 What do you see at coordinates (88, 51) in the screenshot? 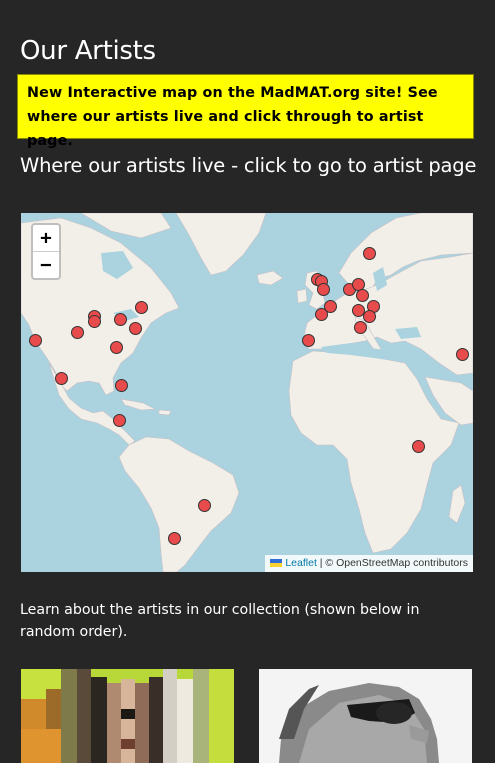
I see `page-title: Our Artists` at bounding box center [88, 51].